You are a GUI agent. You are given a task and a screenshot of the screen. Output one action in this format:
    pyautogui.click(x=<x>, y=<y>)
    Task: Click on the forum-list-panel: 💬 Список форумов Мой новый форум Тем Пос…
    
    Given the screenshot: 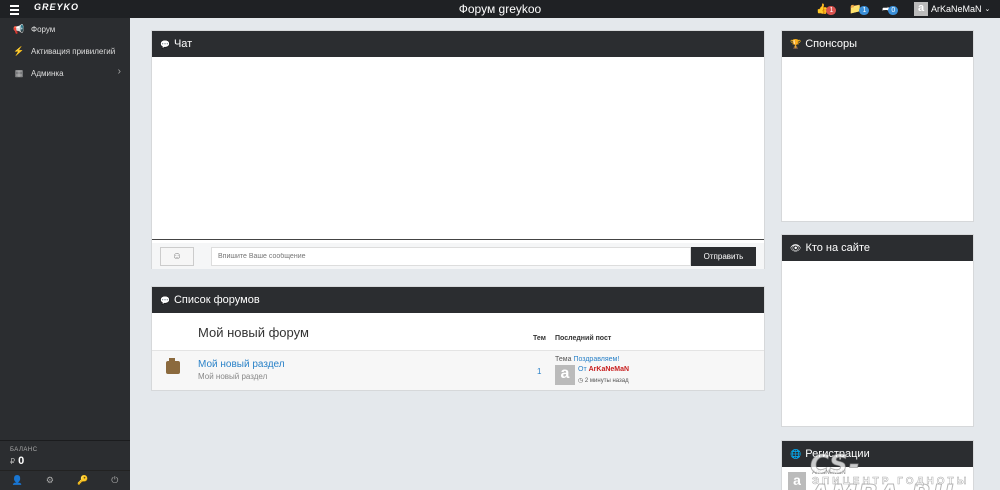 What is the action you would take?
    pyautogui.click(x=458, y=338)
    